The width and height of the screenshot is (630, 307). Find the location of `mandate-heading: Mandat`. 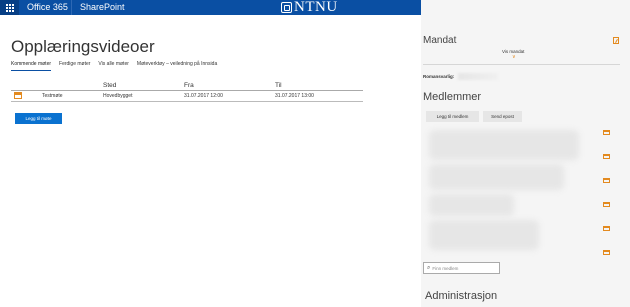

mandate-heading: Mandat is located at coordinates (440, 40).